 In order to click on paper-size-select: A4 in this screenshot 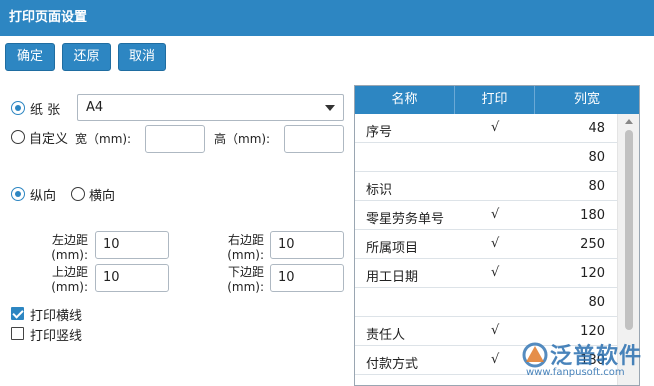, I will do `click(210, 107)`.